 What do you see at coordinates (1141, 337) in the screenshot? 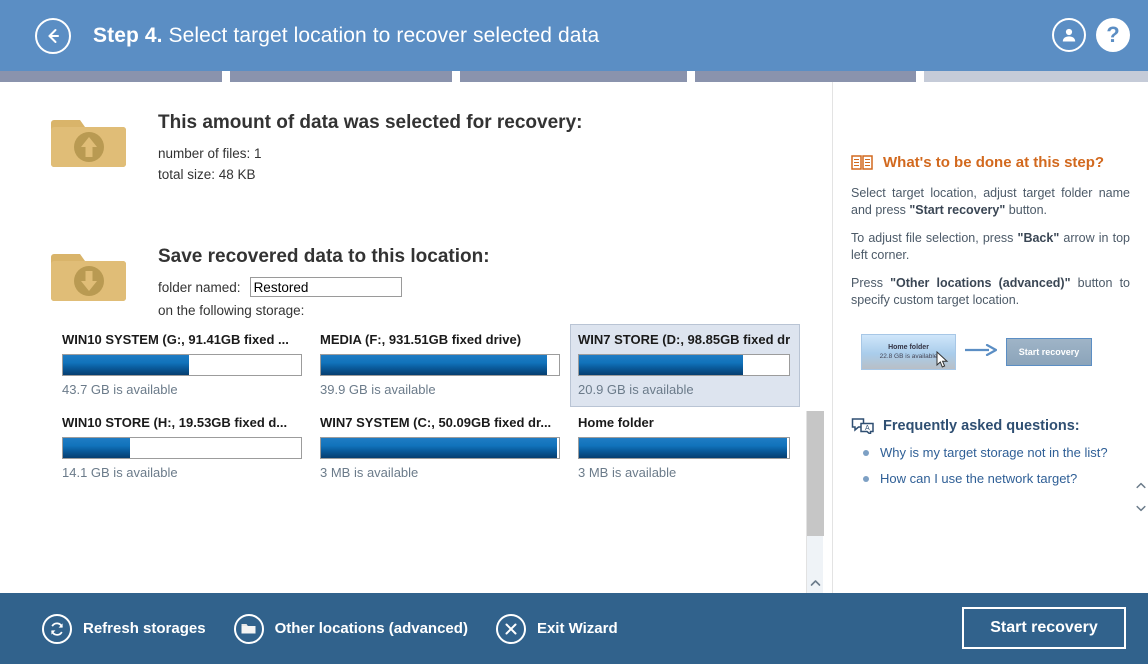
I see `help-panel-scrollbar` at bounding box center [1141, 337].